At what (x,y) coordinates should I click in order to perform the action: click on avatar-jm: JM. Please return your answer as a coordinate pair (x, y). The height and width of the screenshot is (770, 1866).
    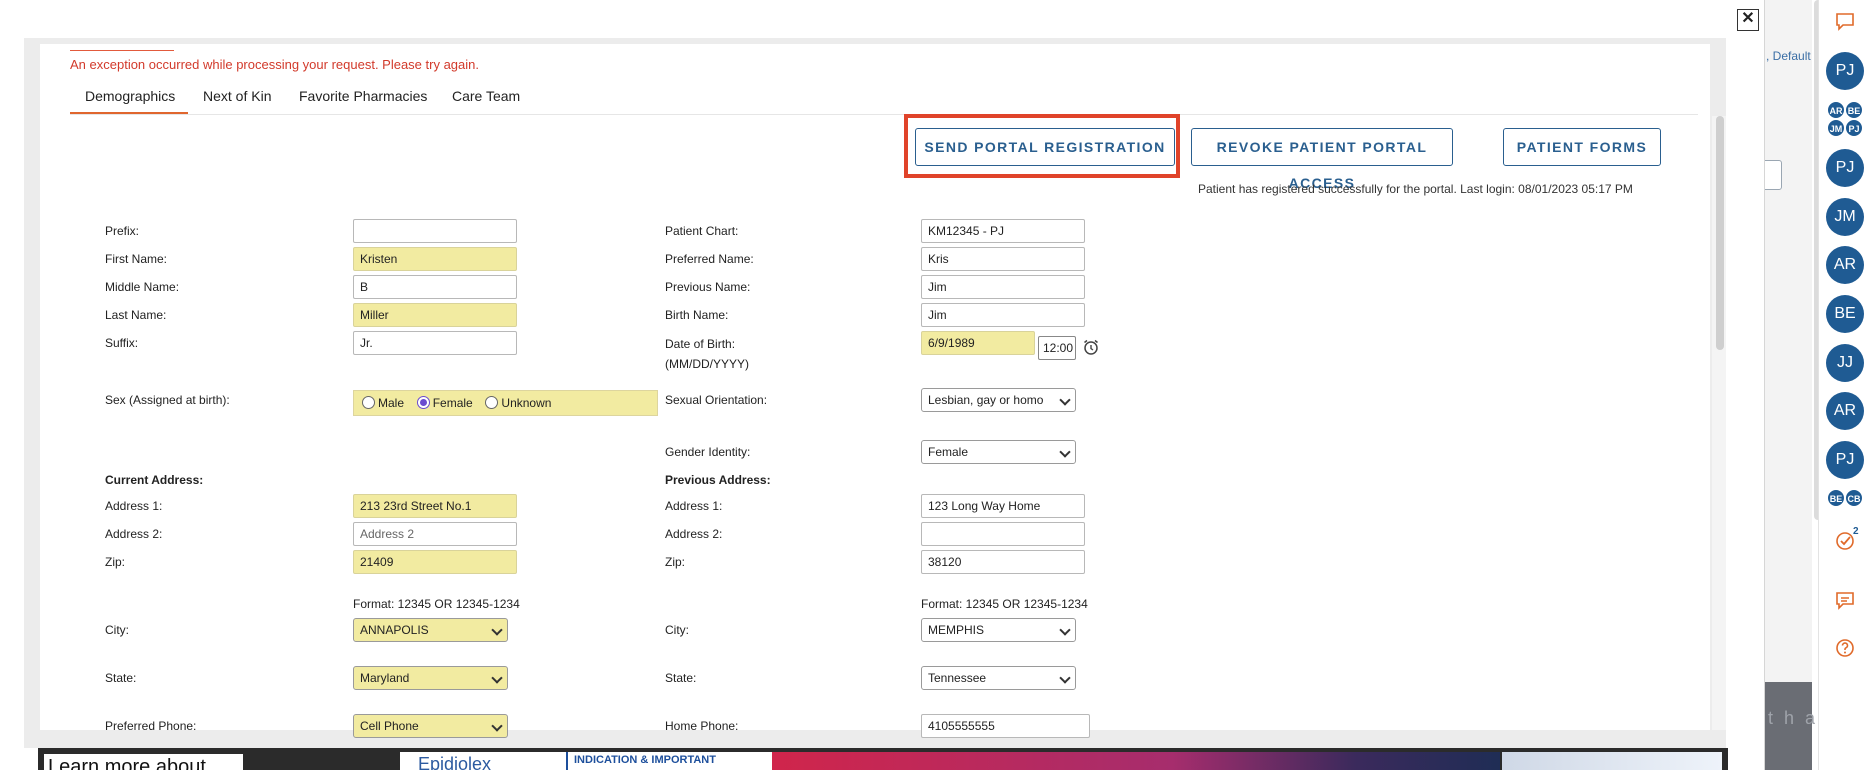
    Looking at the image, I should click on (1845, 217).